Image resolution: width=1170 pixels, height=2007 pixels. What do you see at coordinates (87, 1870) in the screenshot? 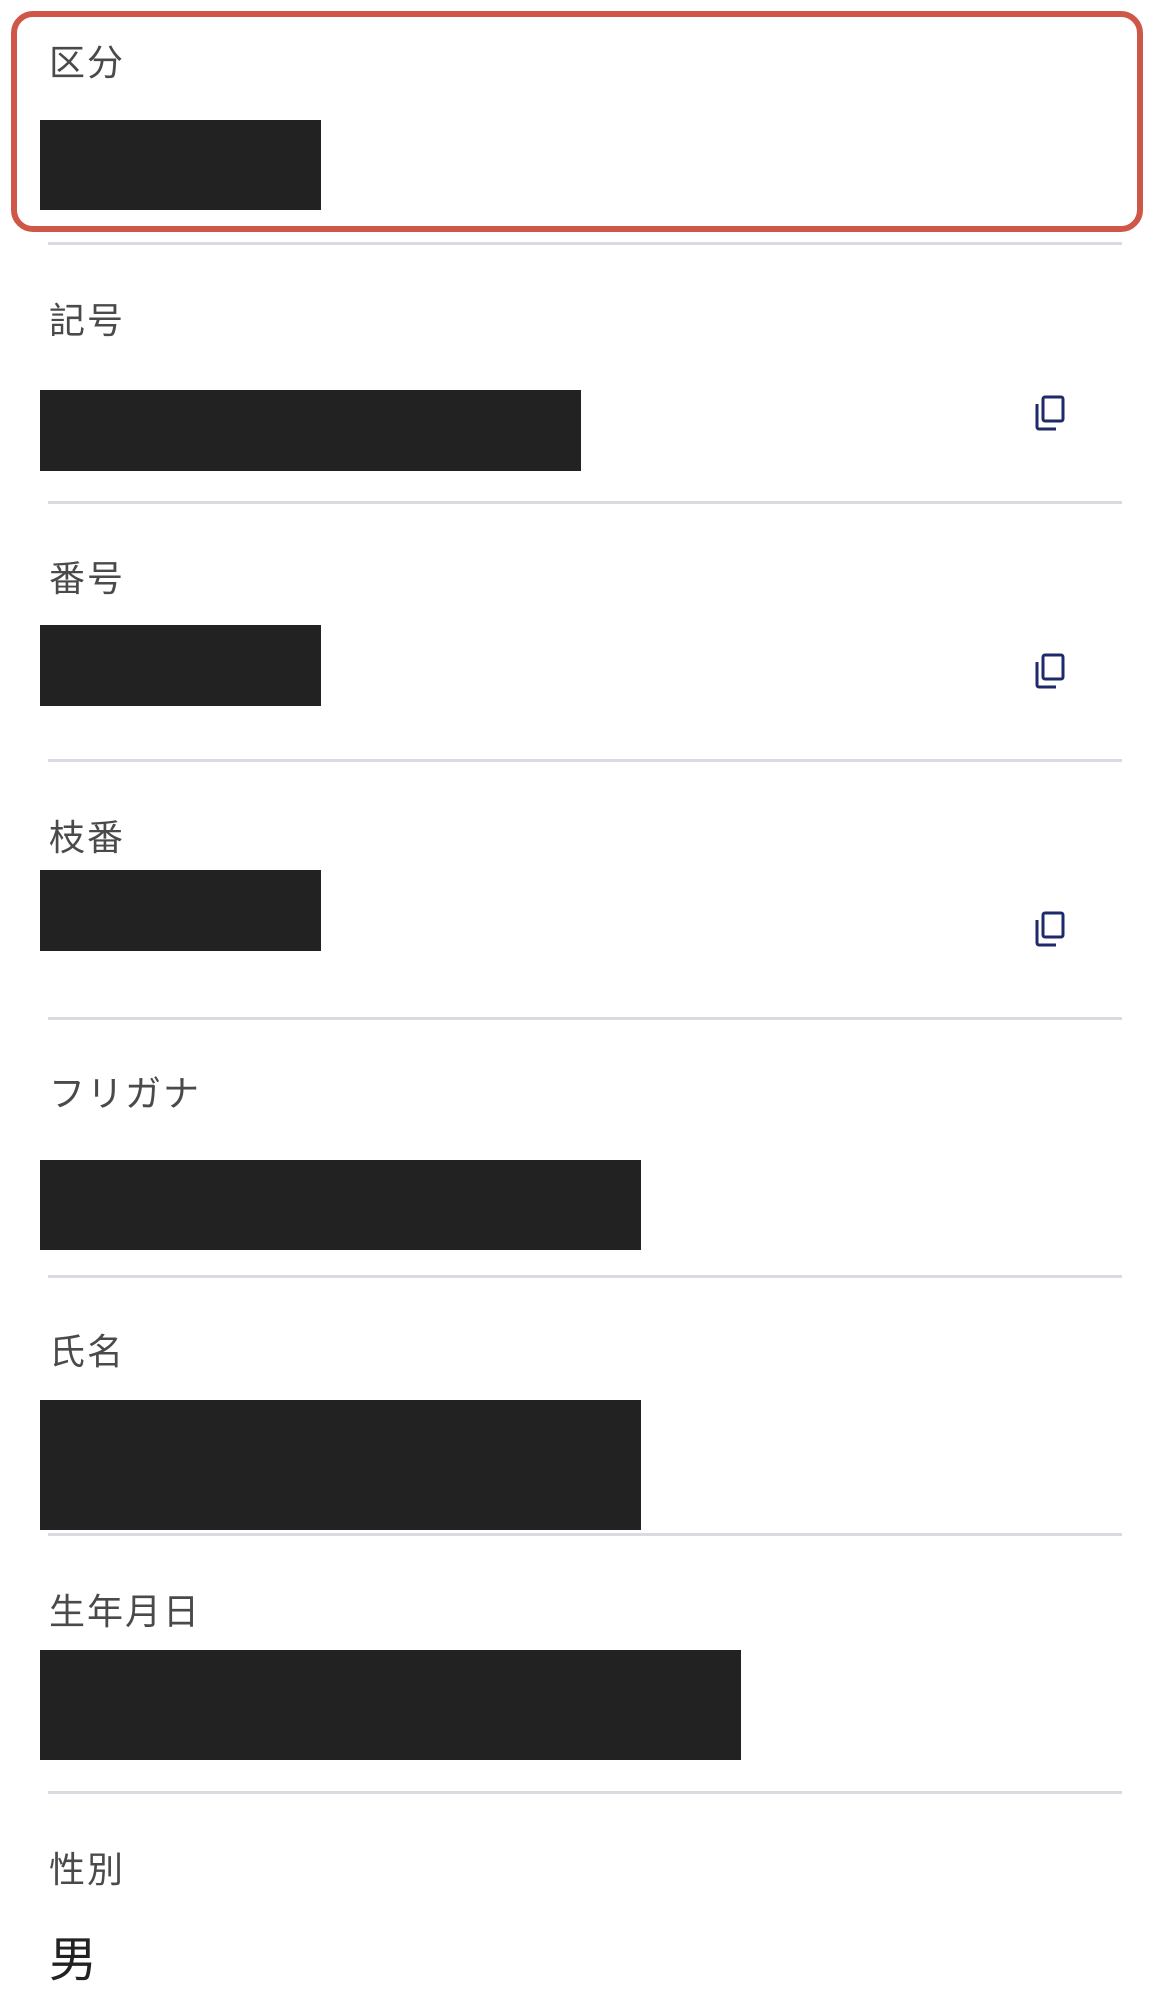
I see `field-label-gender: 性別` at bounding box center [87, 1870].